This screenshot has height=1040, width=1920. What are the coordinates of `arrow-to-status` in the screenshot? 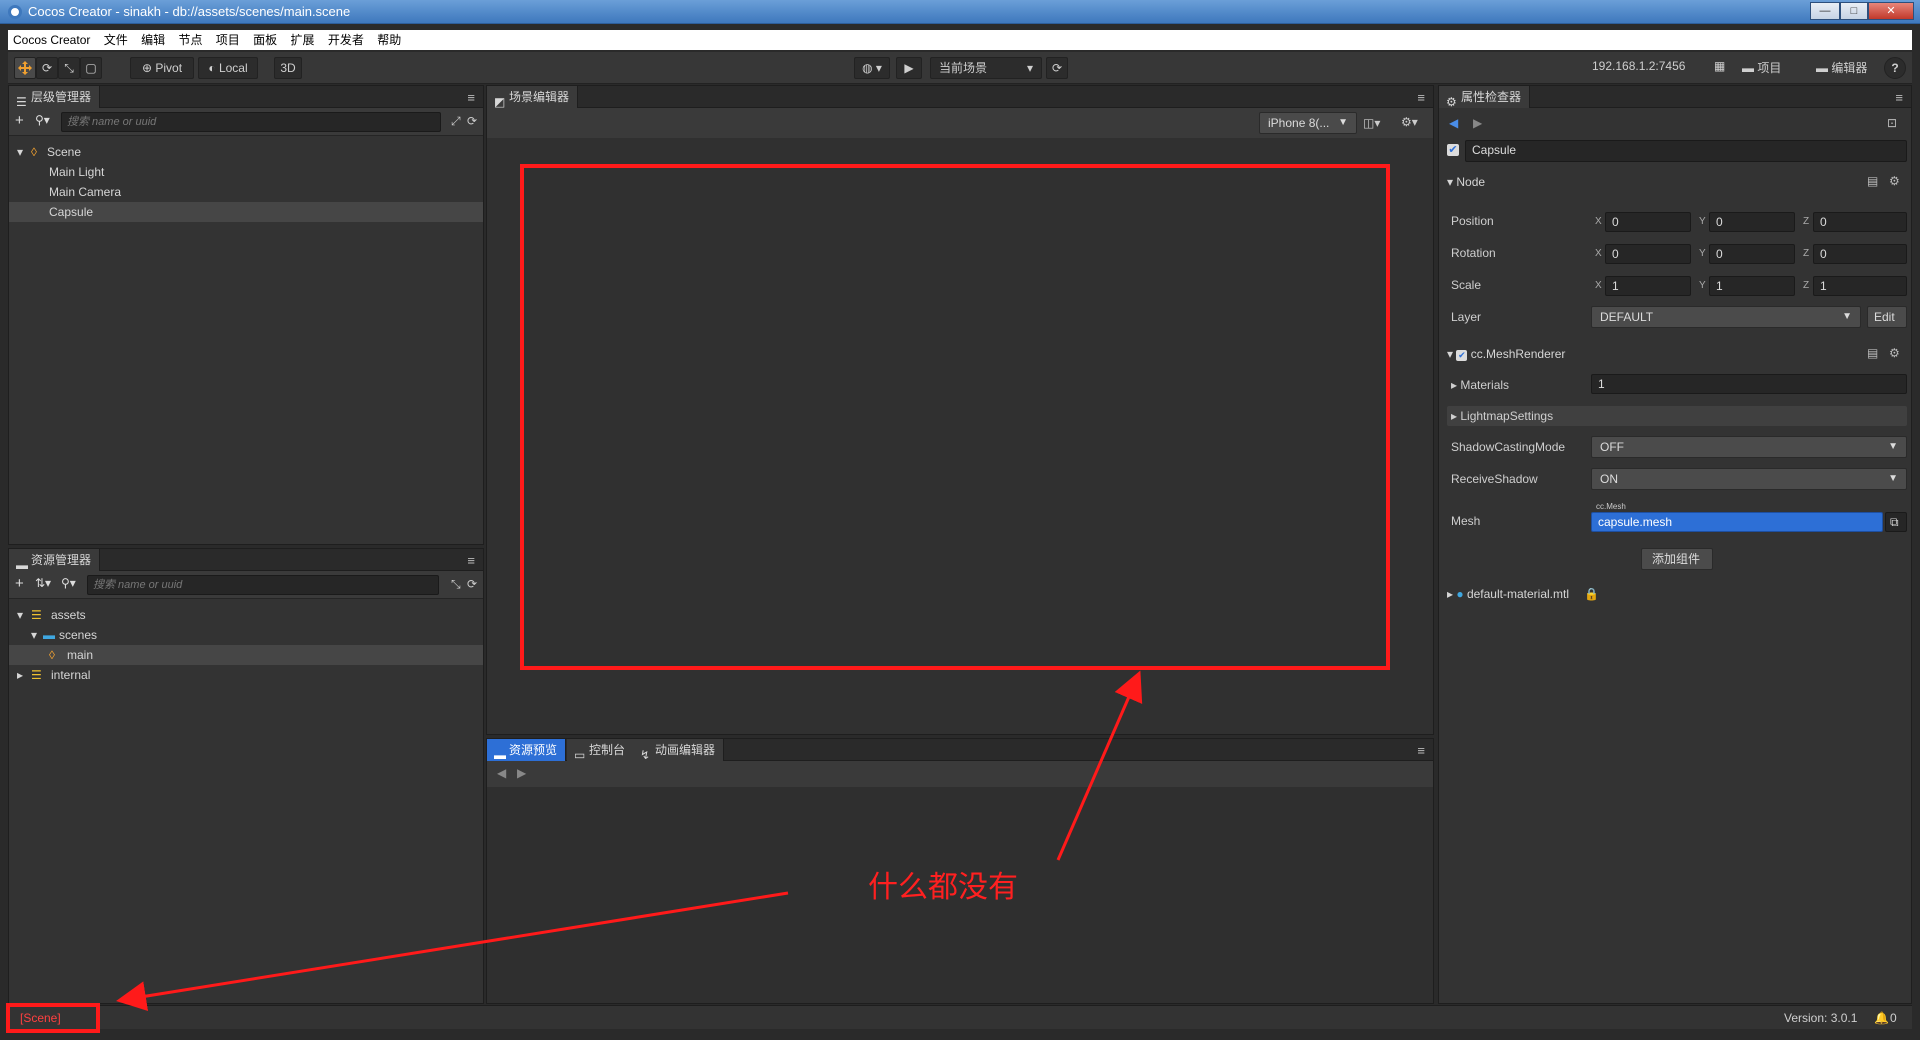 It's located at (452, 951).